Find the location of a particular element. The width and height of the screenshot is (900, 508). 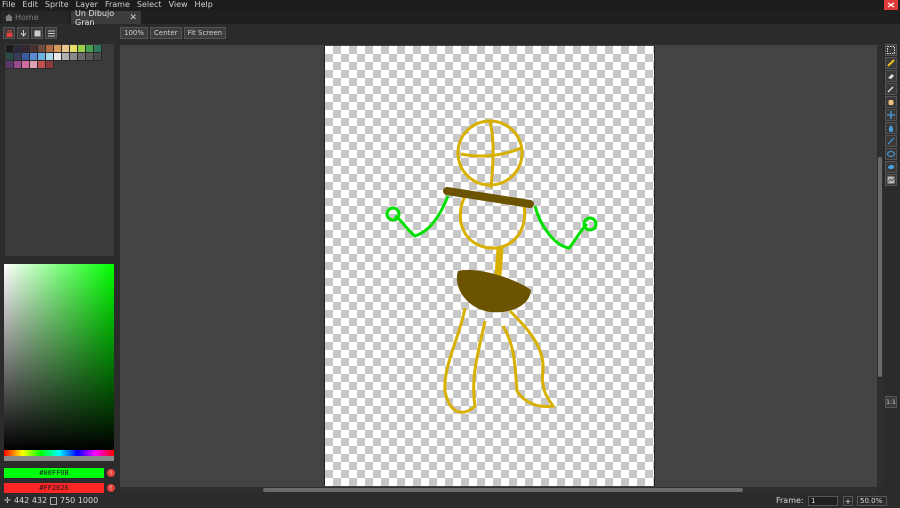

palette-menu-button is located at coordinates (51, 33).